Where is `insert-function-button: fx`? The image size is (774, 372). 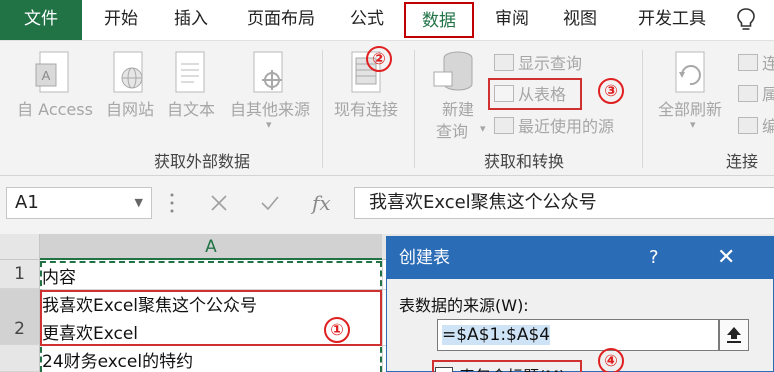 insert-function-button: fx is located at coordinates (321, 203).